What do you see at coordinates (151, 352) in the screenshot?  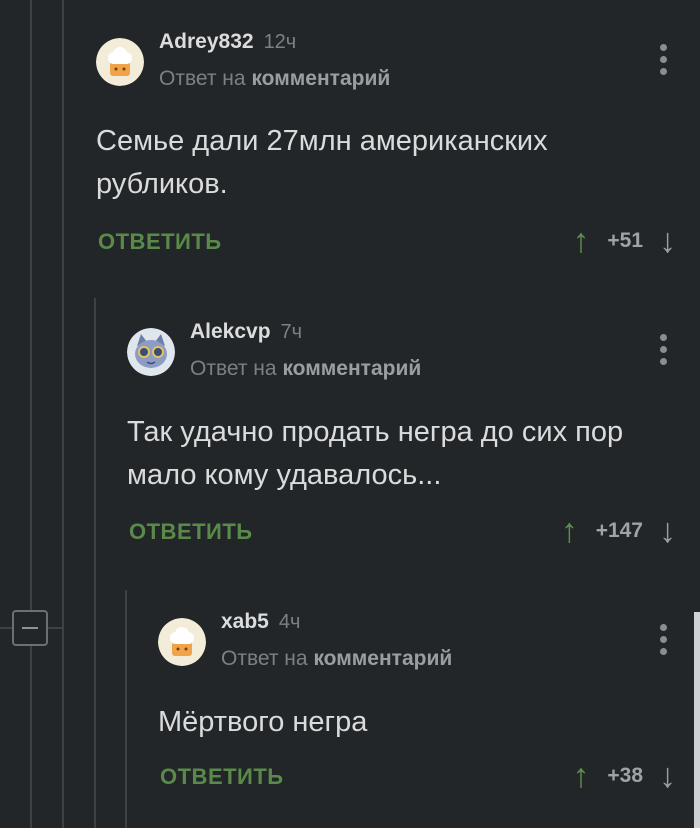 I see `cat-with-glasses-avatar` at bounding box center [151, 352].